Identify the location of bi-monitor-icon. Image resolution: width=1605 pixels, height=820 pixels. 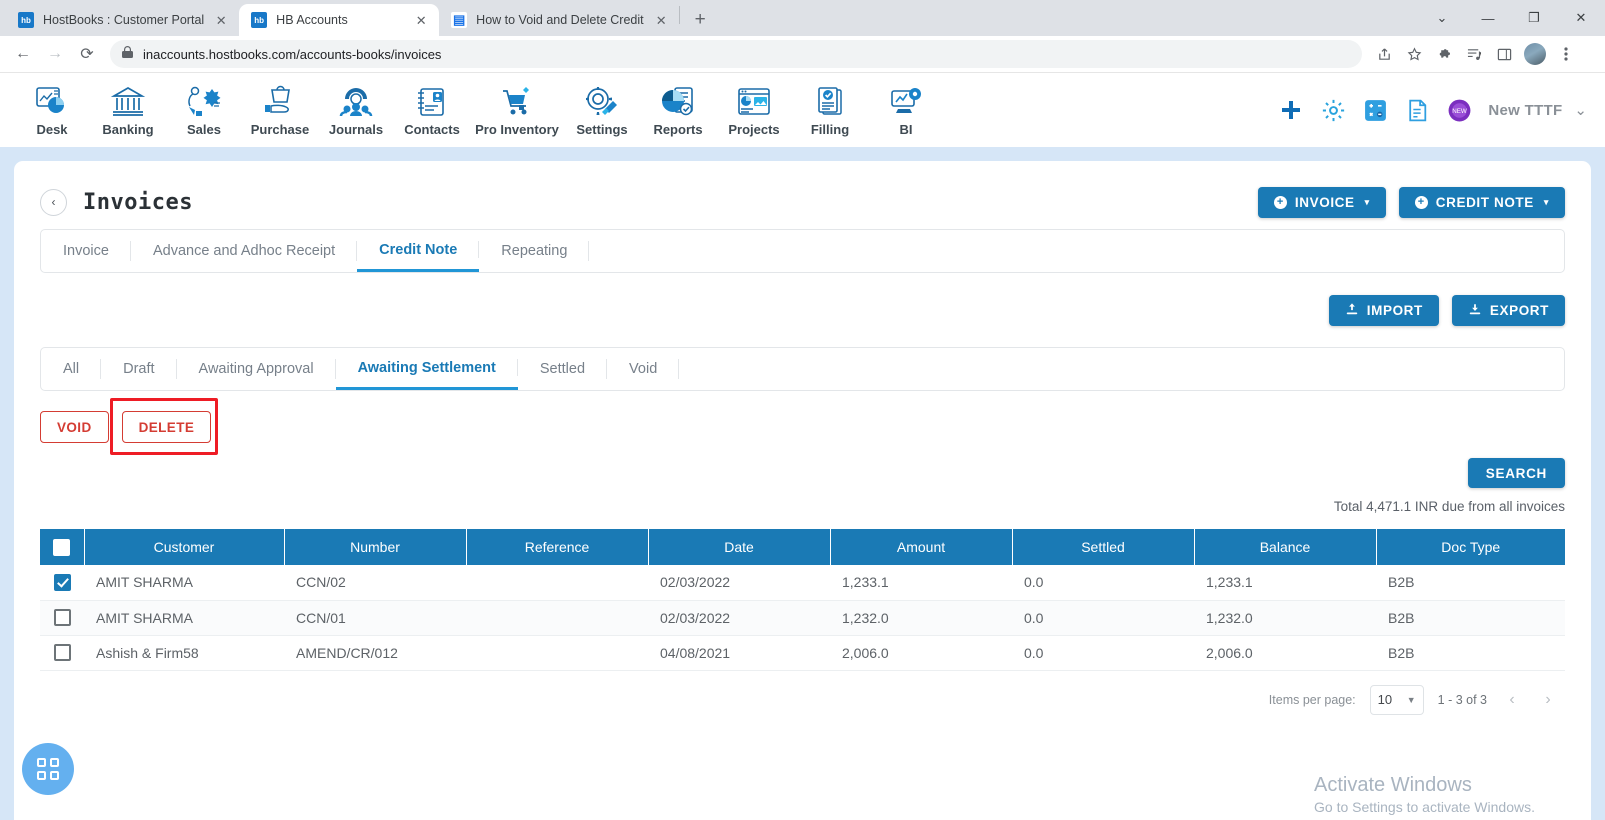
(906, 102).